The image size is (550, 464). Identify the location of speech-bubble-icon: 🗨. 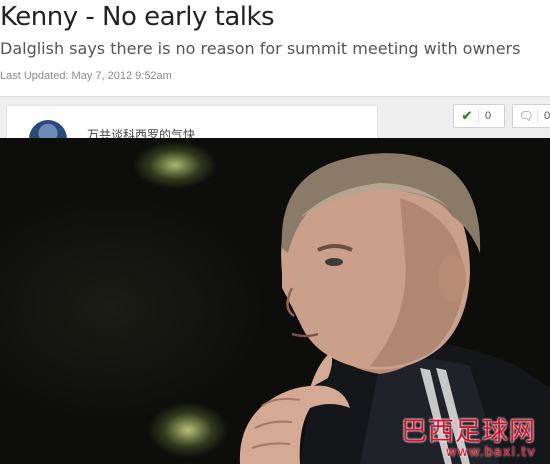
(526, 116).